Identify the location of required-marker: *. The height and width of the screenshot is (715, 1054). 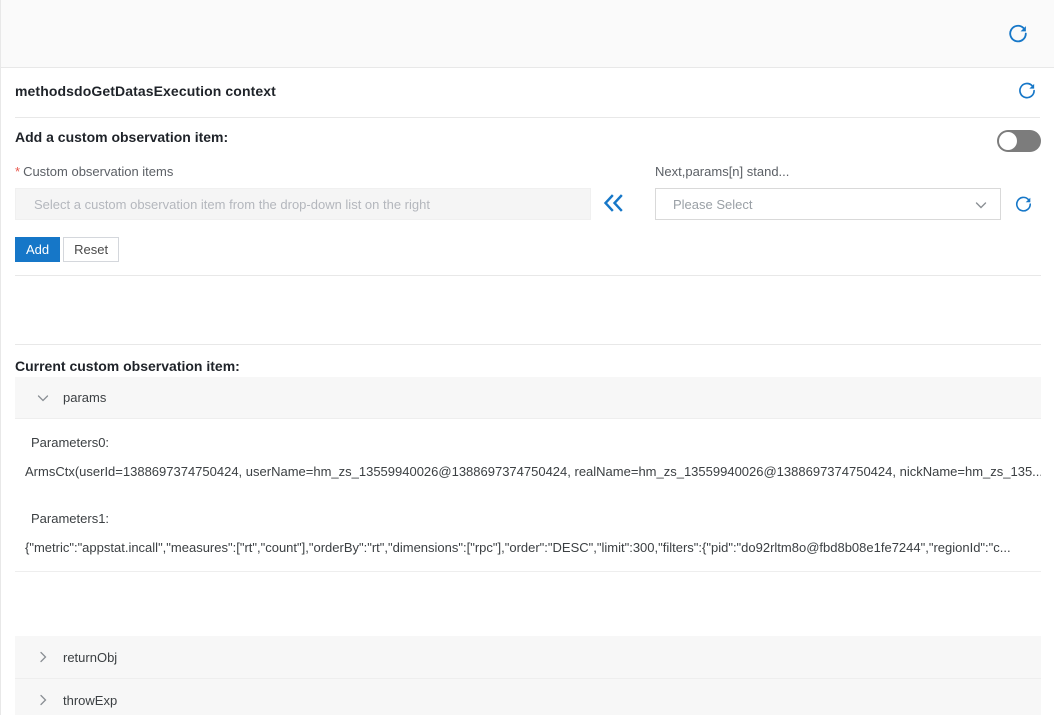
(18, 171).